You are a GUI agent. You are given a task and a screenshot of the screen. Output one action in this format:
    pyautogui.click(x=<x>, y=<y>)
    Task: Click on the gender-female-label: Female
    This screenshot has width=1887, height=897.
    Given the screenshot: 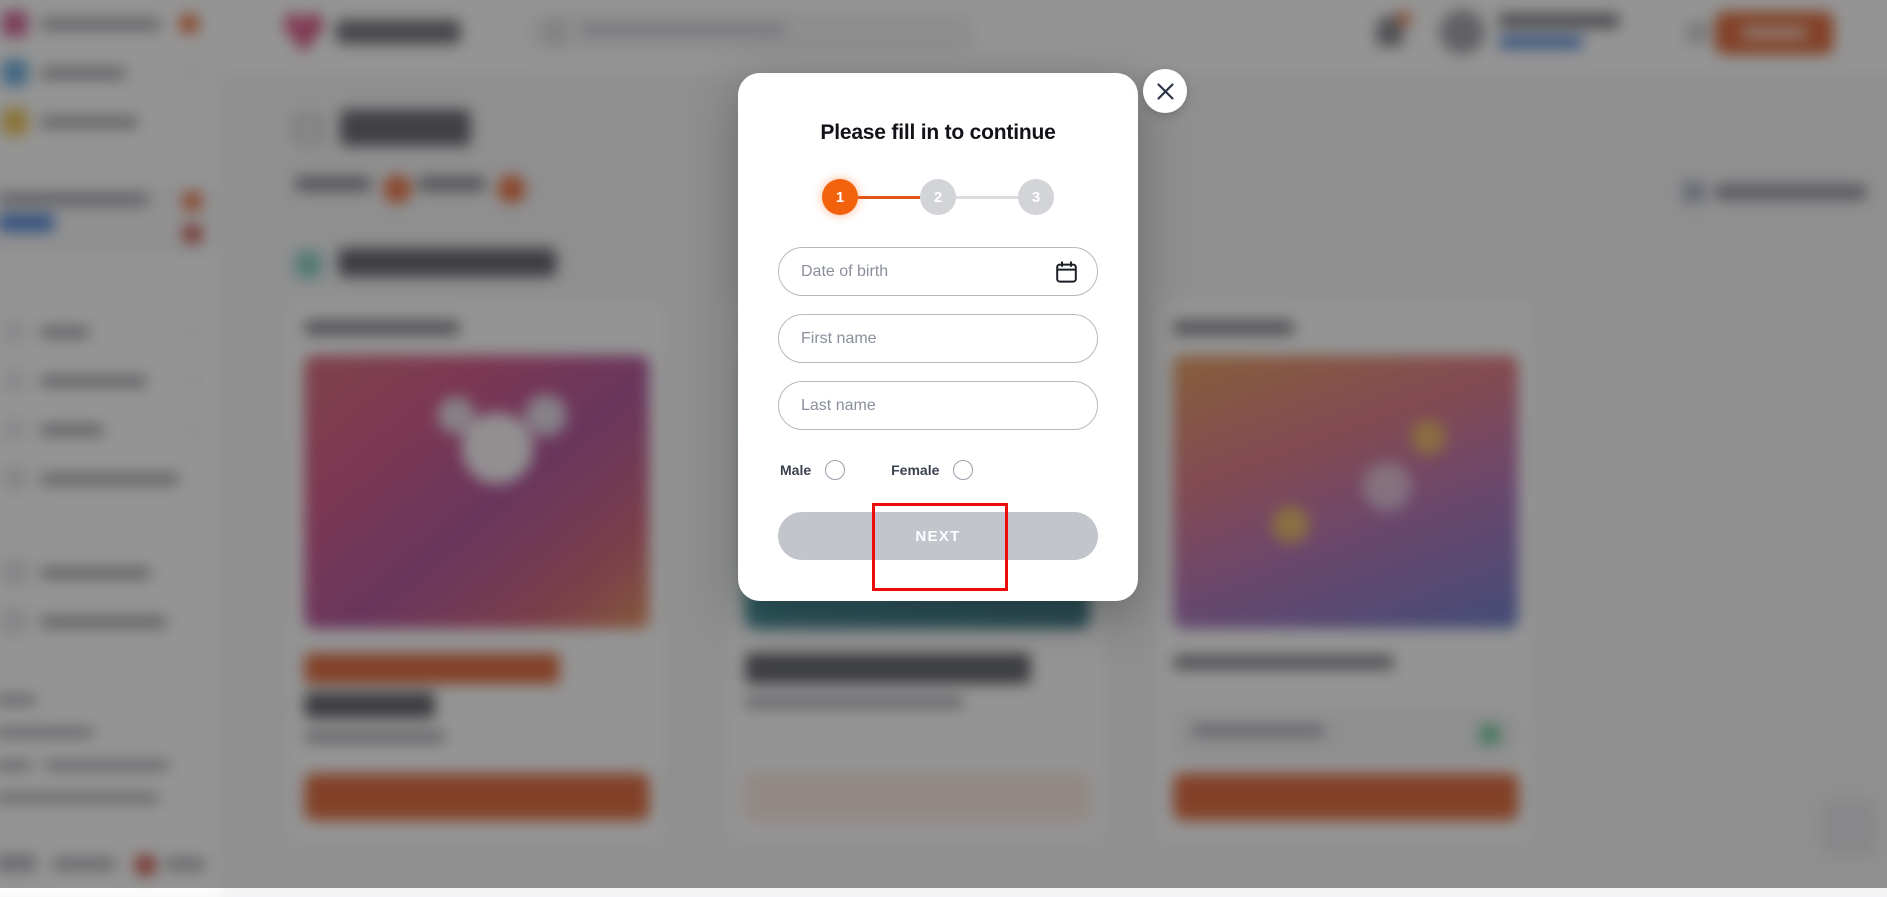 What is the action you would take?
    pyautogui.click(x=915, y=470)
    